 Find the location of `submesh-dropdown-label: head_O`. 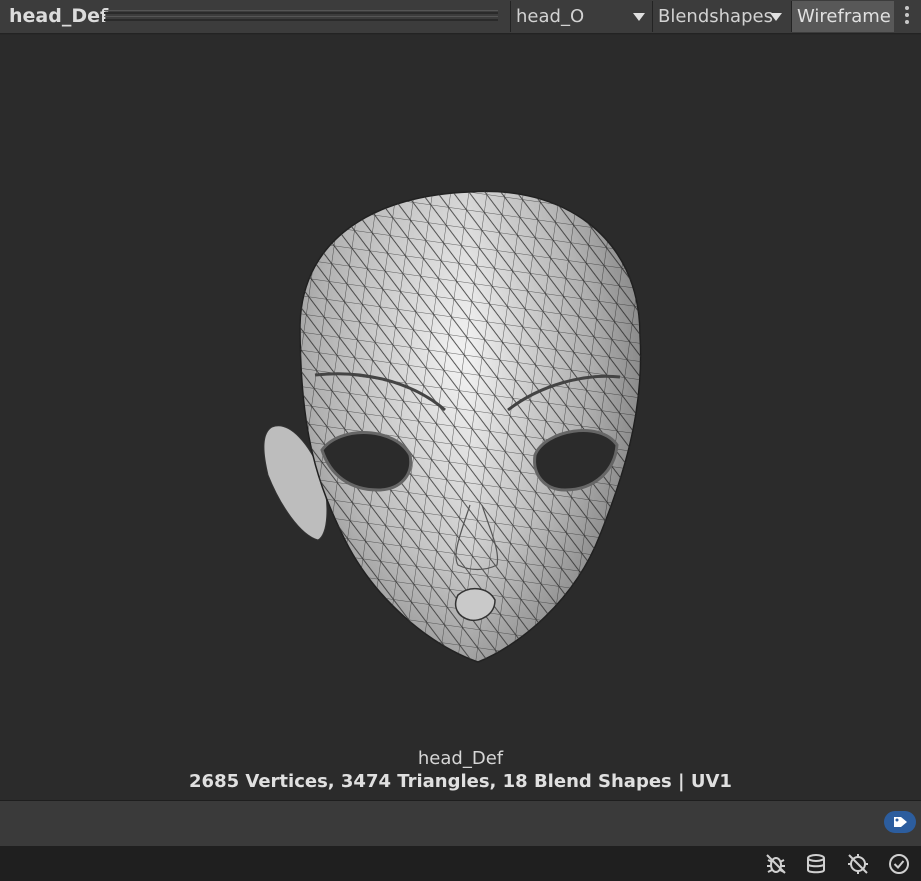

submesh-dropdown-label: head_O is located at coordinates (550, 16).